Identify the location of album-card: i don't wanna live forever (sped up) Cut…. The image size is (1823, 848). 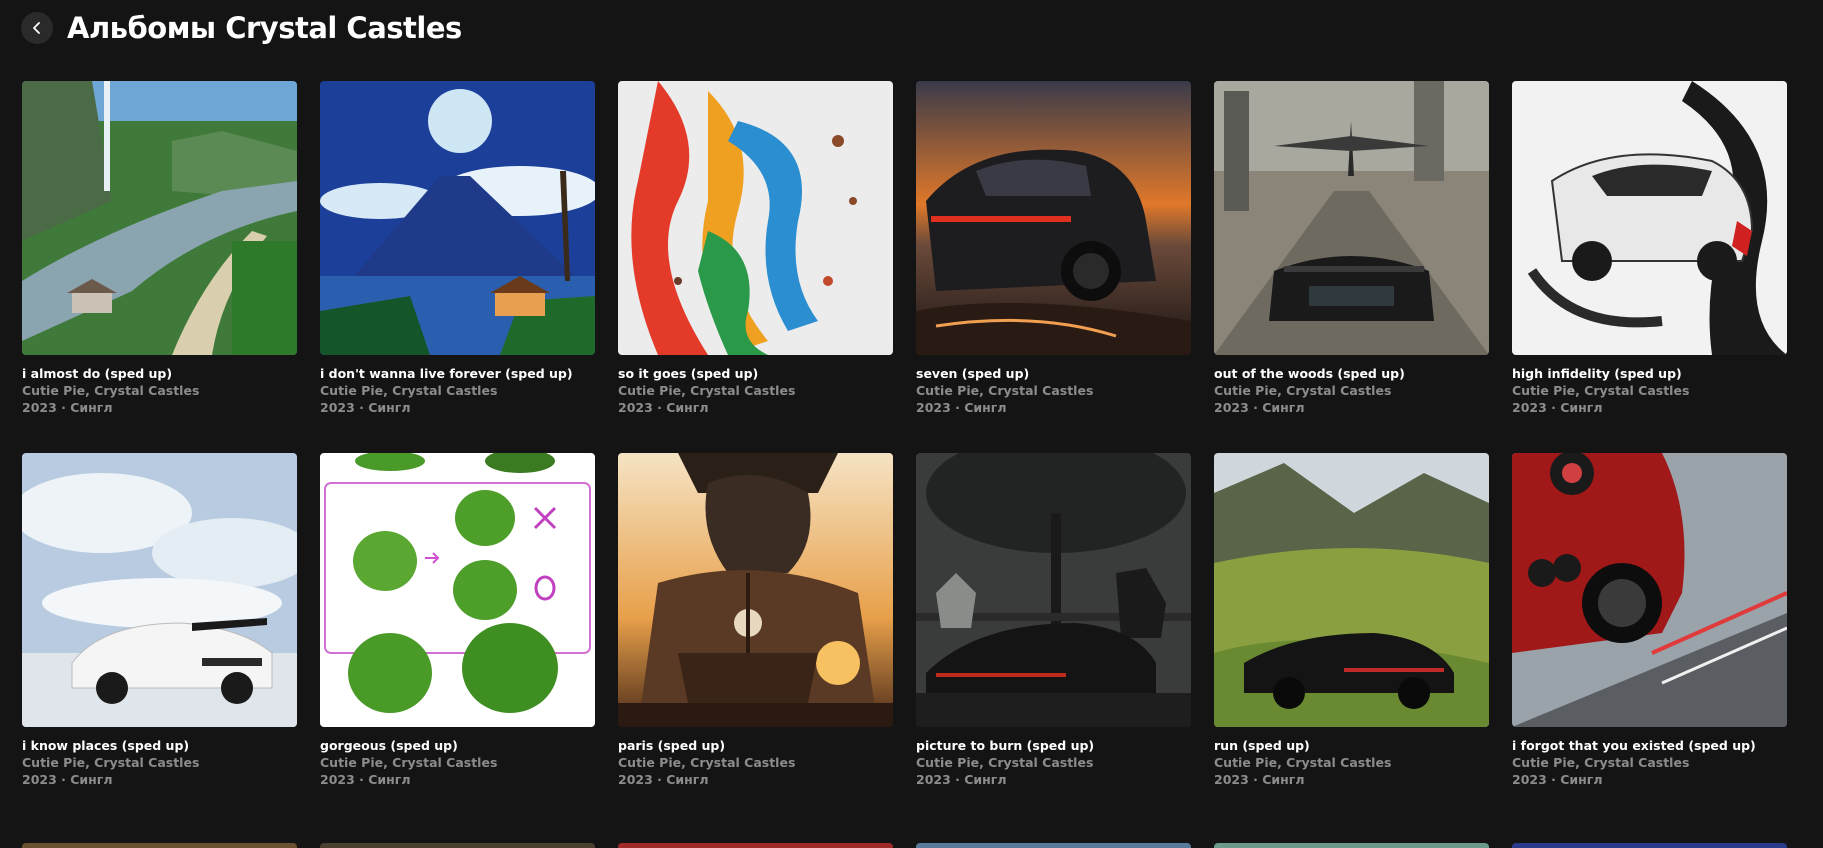
(457, 249).